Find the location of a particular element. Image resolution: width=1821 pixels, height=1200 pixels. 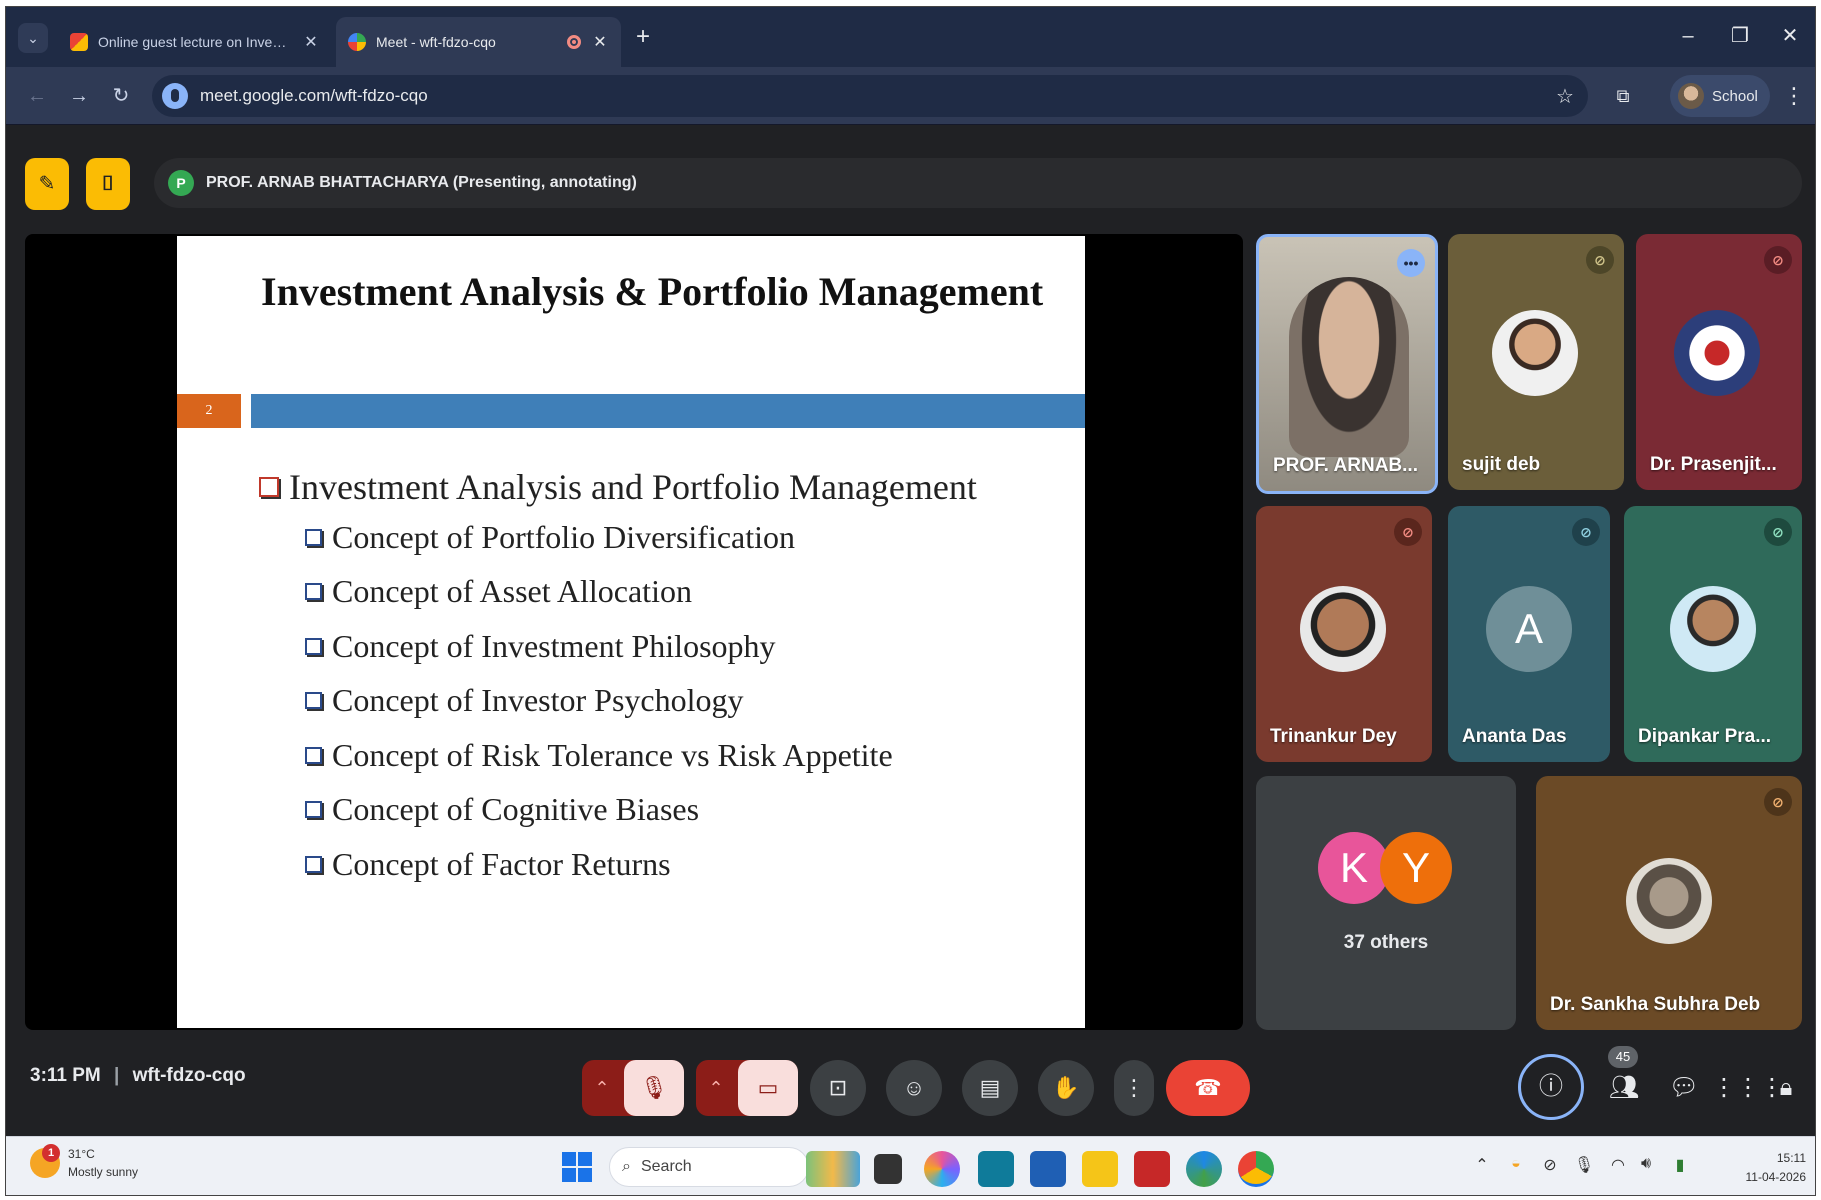

participant-name: Trinankur Dey is located at coordinates (1333, 736).